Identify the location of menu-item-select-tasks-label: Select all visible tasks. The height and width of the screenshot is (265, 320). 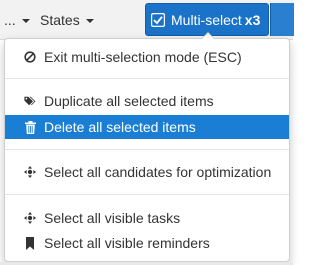
(112, 218).